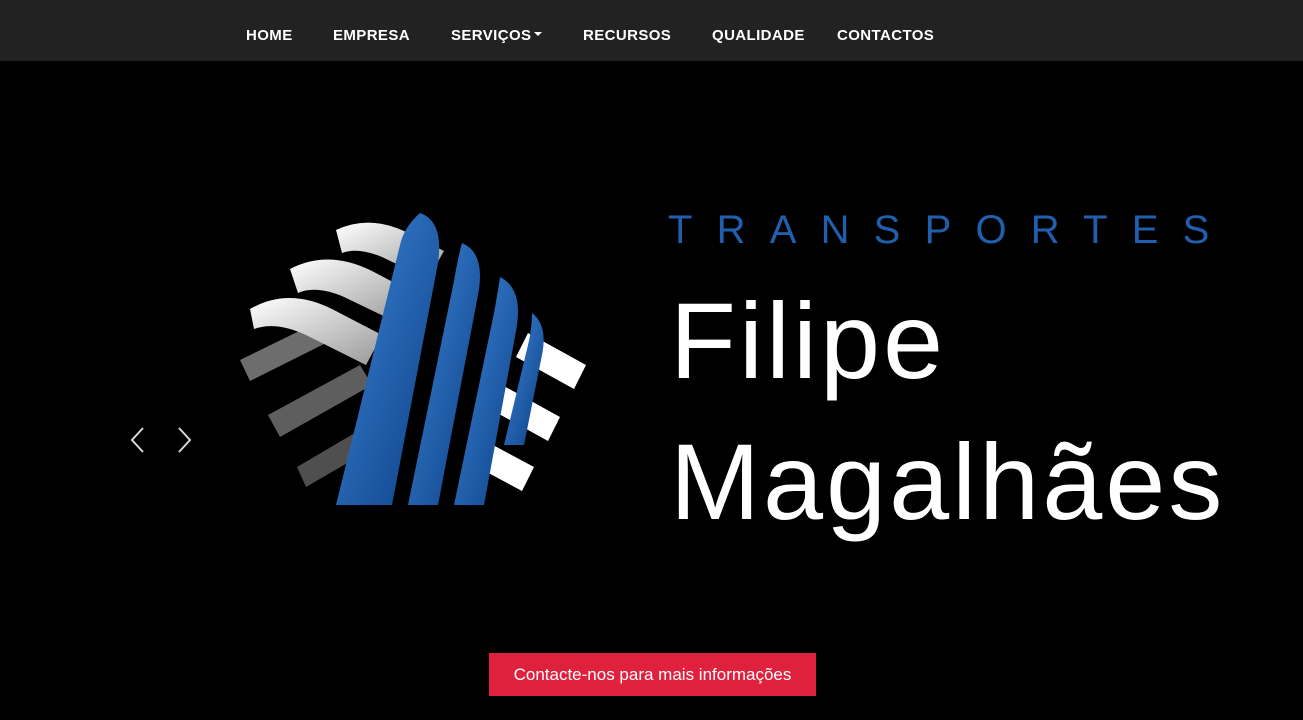 Image resolution: width=1303 pixels, height=720 pixels. I want to click on carousel-next-button, so click(185, 440).